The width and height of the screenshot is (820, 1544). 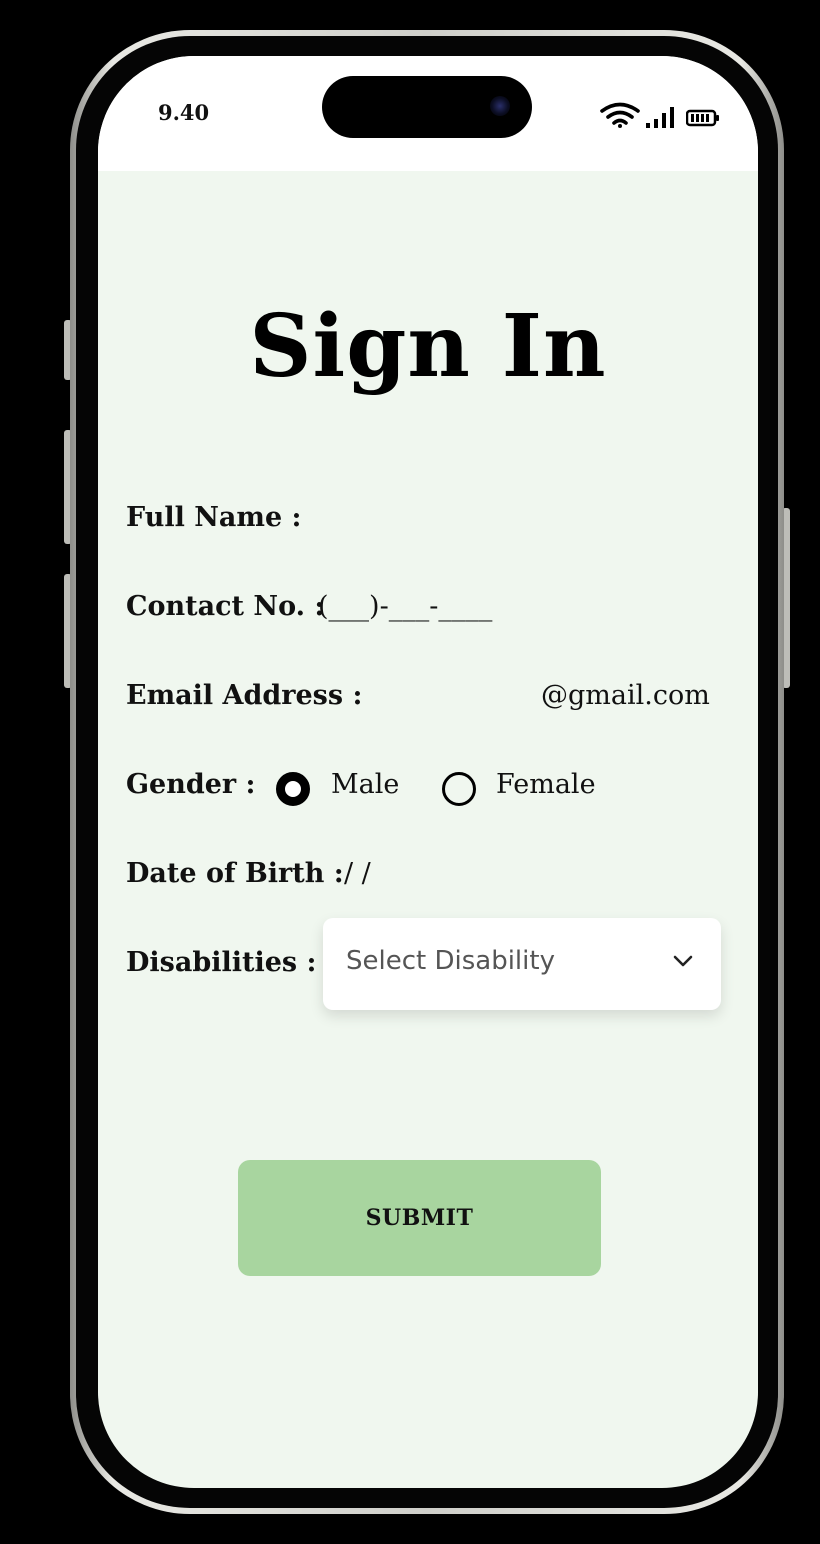 I want to click on disabilities-label: Disabilities :, so click(x=221, y=962).